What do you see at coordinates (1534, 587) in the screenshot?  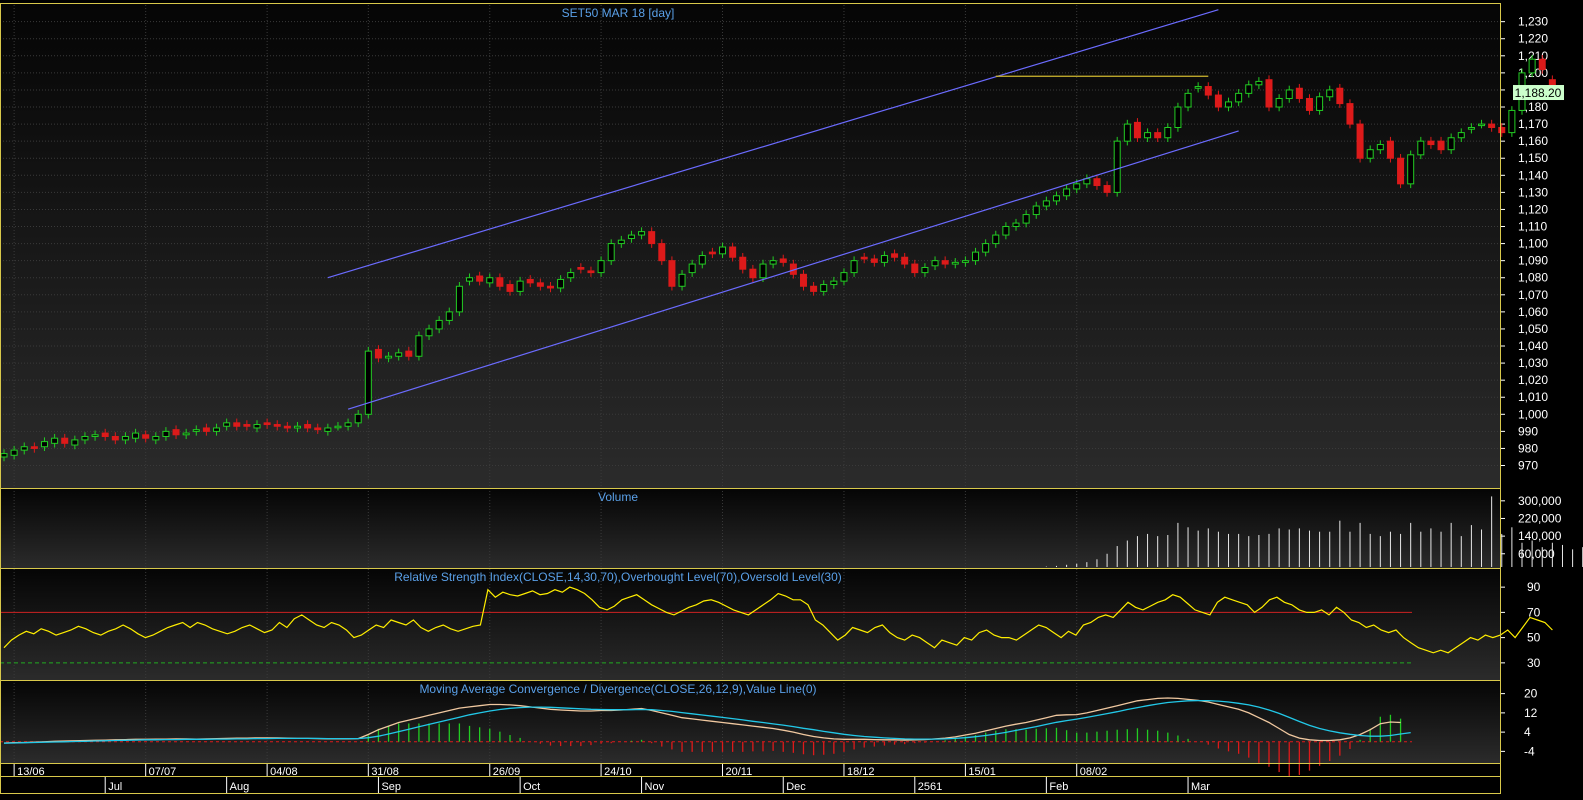 I see `rsi-tick-label: 90` at bounding box center [1534, 587].